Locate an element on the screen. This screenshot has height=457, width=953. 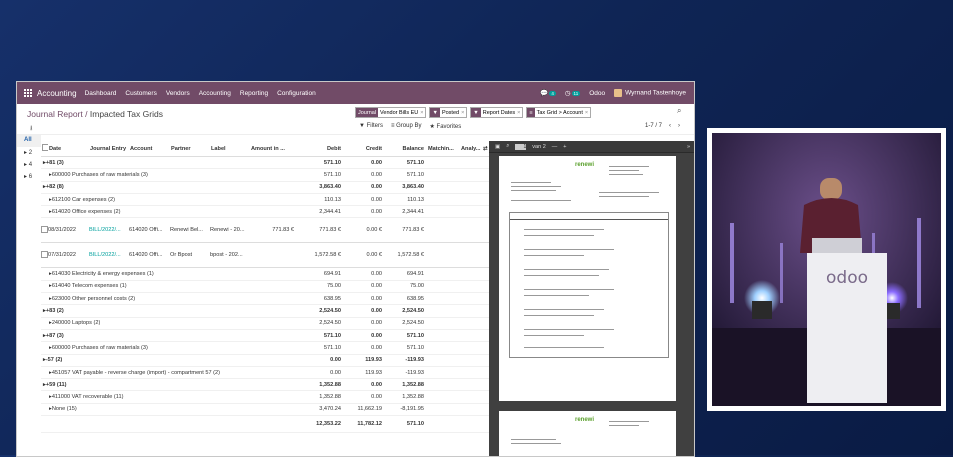
group-row: ▸+82 (8) 3,863.40 0.00 3,863.40 is located at coordinates (265, 187).